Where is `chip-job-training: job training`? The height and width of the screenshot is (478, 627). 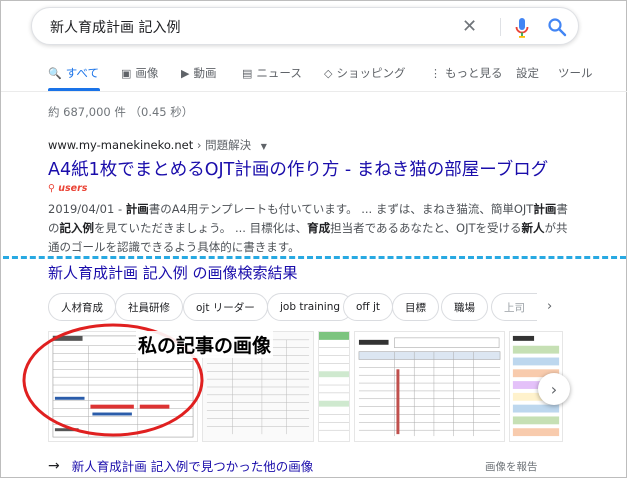 chip-job-training: job training is located at coordinates (310, 307).